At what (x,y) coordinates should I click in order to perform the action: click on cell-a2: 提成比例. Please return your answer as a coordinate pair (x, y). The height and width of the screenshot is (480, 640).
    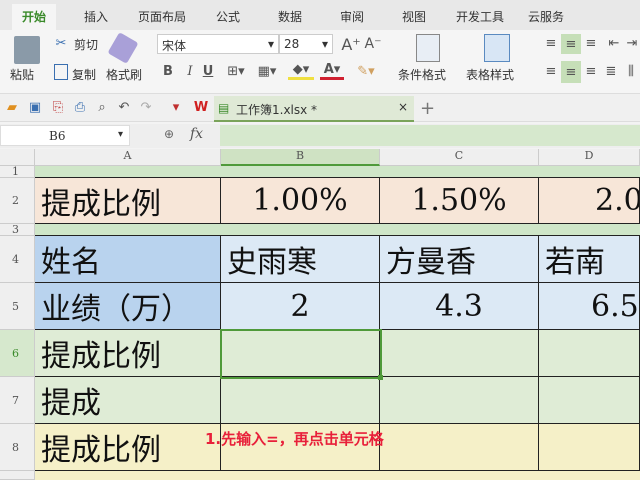
    Looking at the image, I should click on (128, 201).